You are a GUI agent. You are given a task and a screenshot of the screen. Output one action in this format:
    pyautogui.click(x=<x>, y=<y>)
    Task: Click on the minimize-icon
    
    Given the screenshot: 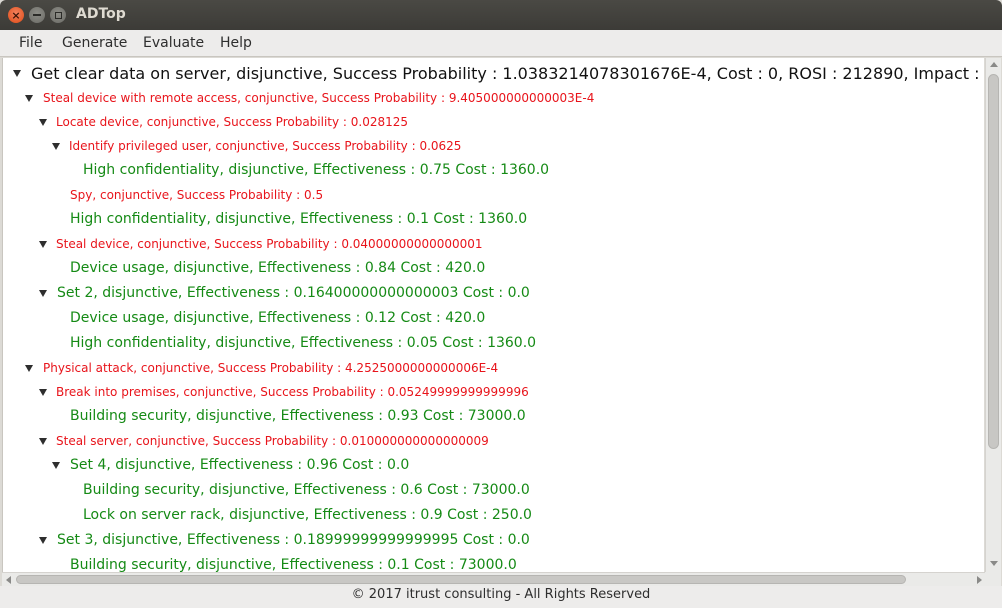 What is the action you would take?
    pyautogui.click(x=37, y=15)
    